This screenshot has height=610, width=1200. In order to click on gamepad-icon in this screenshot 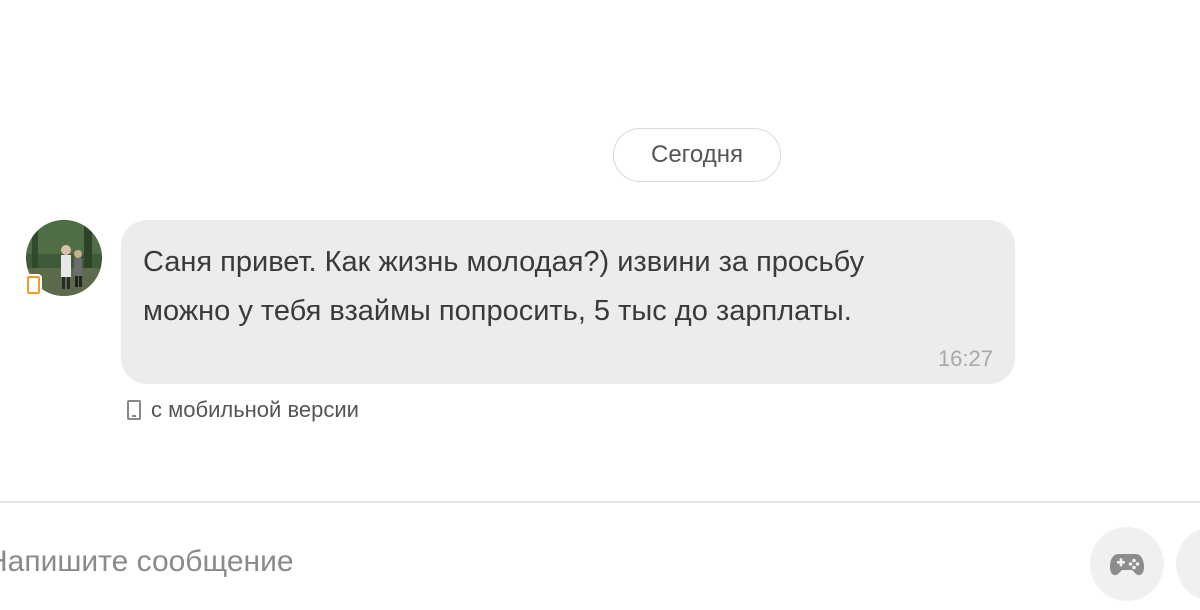, I will do `click(1127, 565)`.